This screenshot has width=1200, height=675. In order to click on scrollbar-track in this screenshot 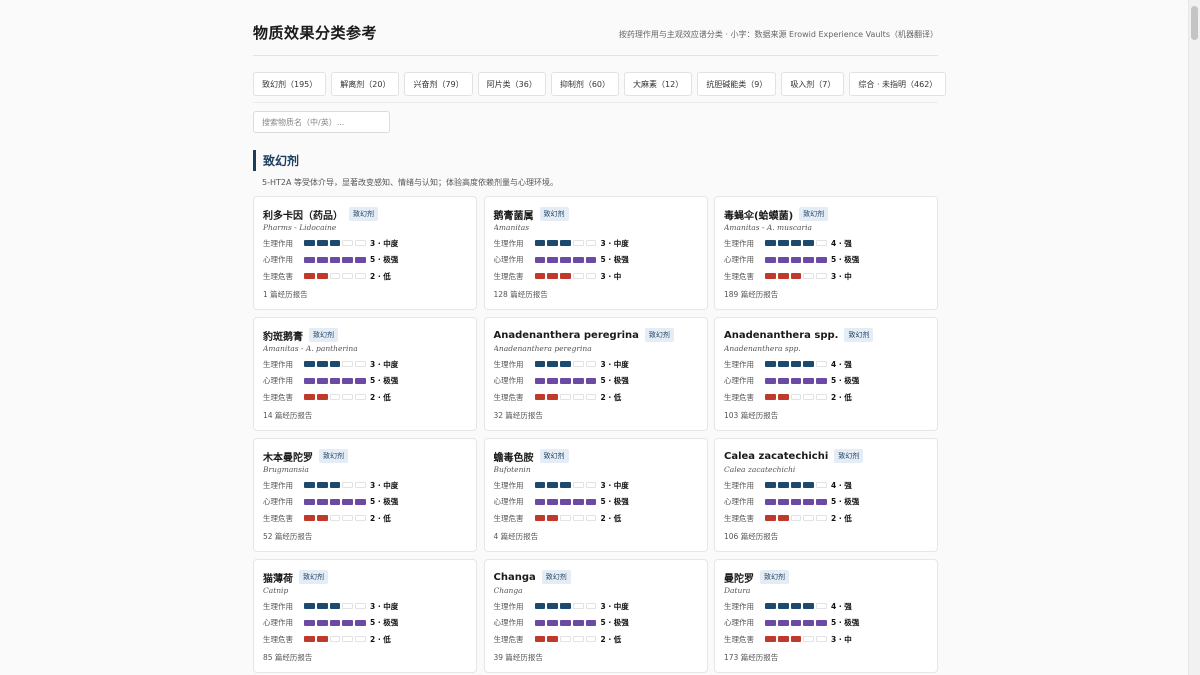, I will do `click(1194, 337)`.